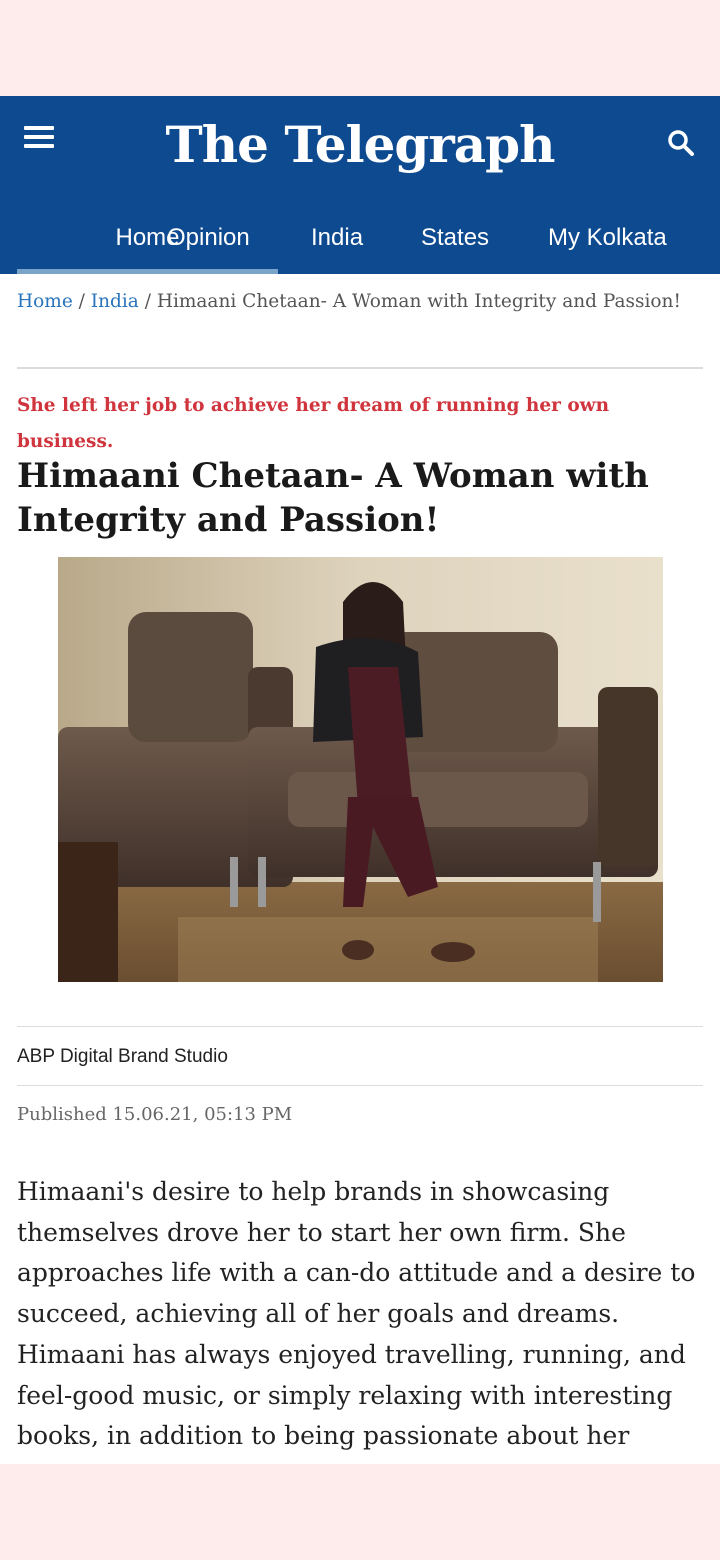  Describe the element at coordinates (681, 143) in the screenshot. I see `search-icon` at that location.